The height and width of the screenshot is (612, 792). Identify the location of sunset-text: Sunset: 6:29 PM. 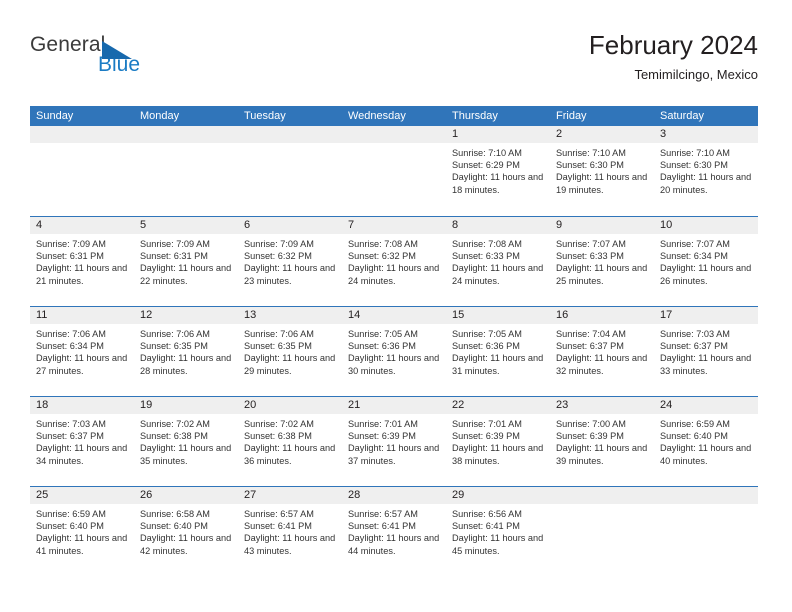
(486, 165).